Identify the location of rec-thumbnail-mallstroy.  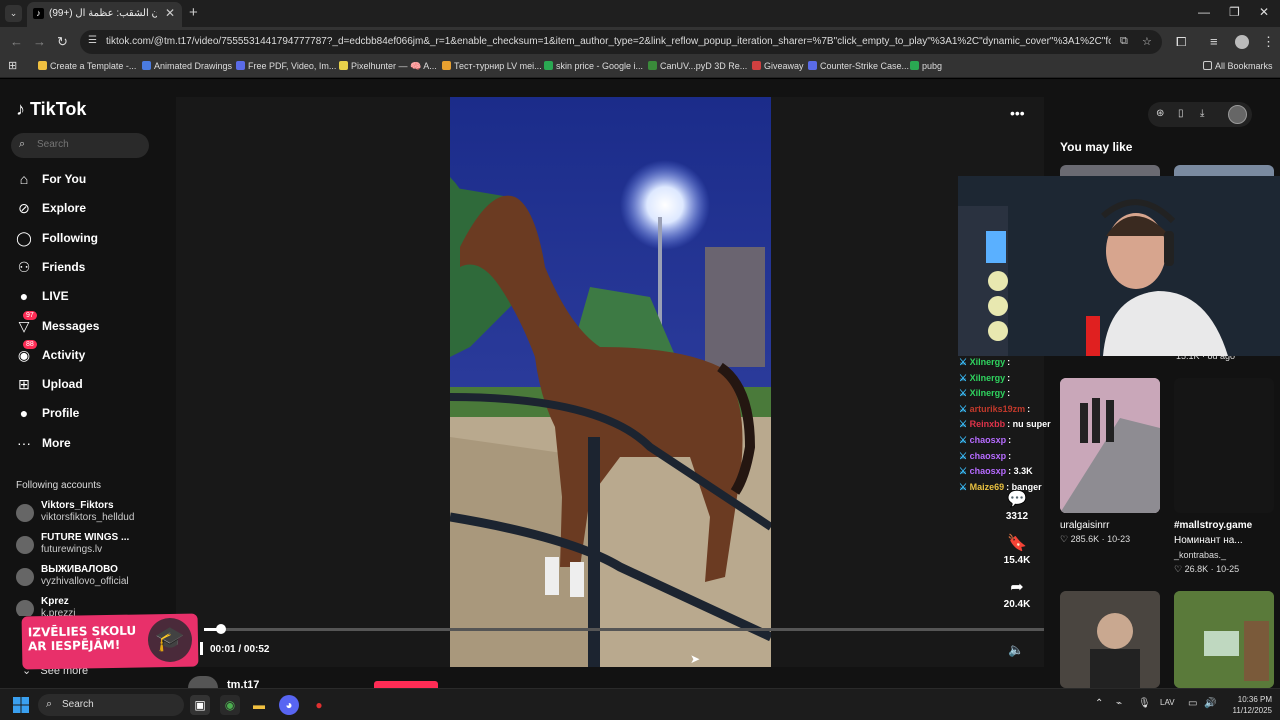
(1224, 445).